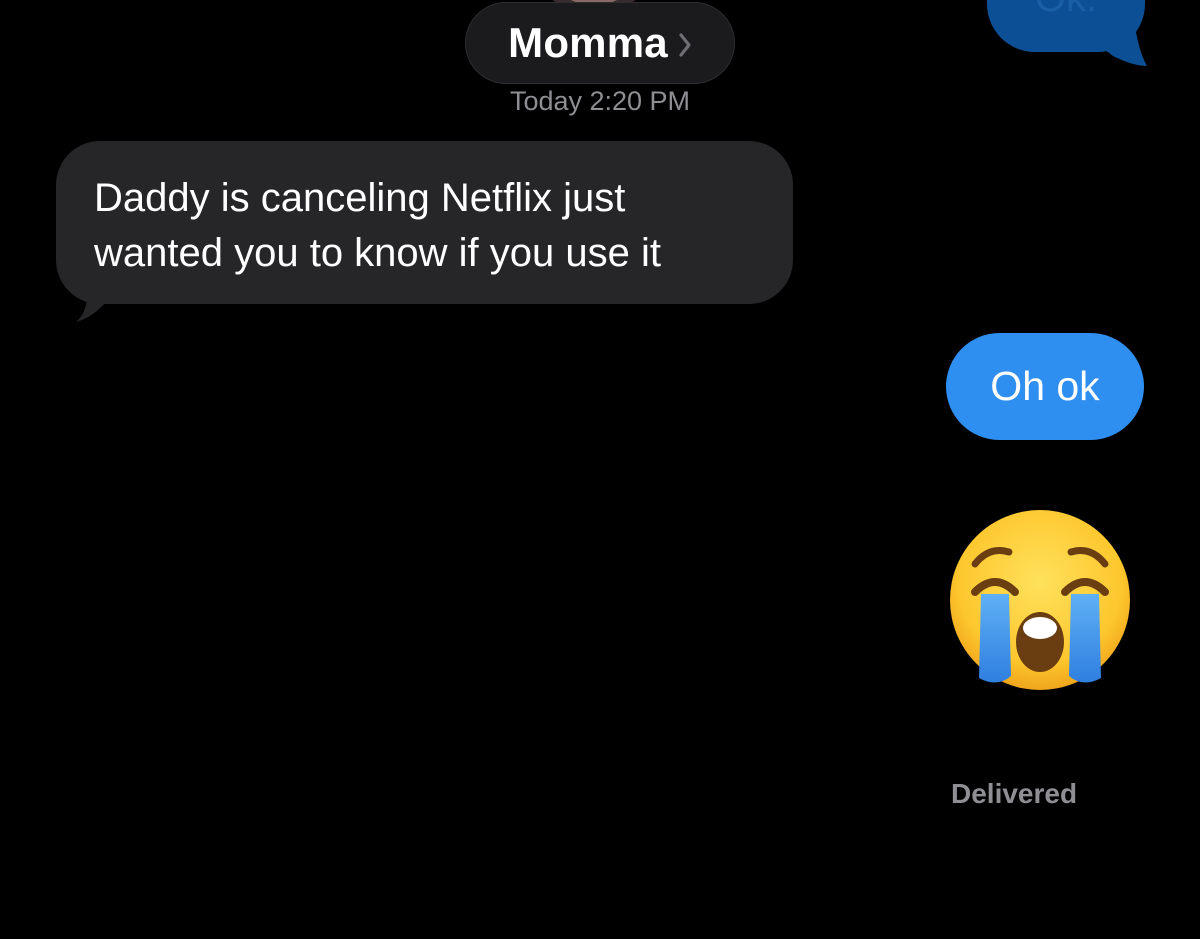 This screenshot has height=939, width=1200. I want to click on message-timestamp: Today 2:20 PM, so click(600, 101).